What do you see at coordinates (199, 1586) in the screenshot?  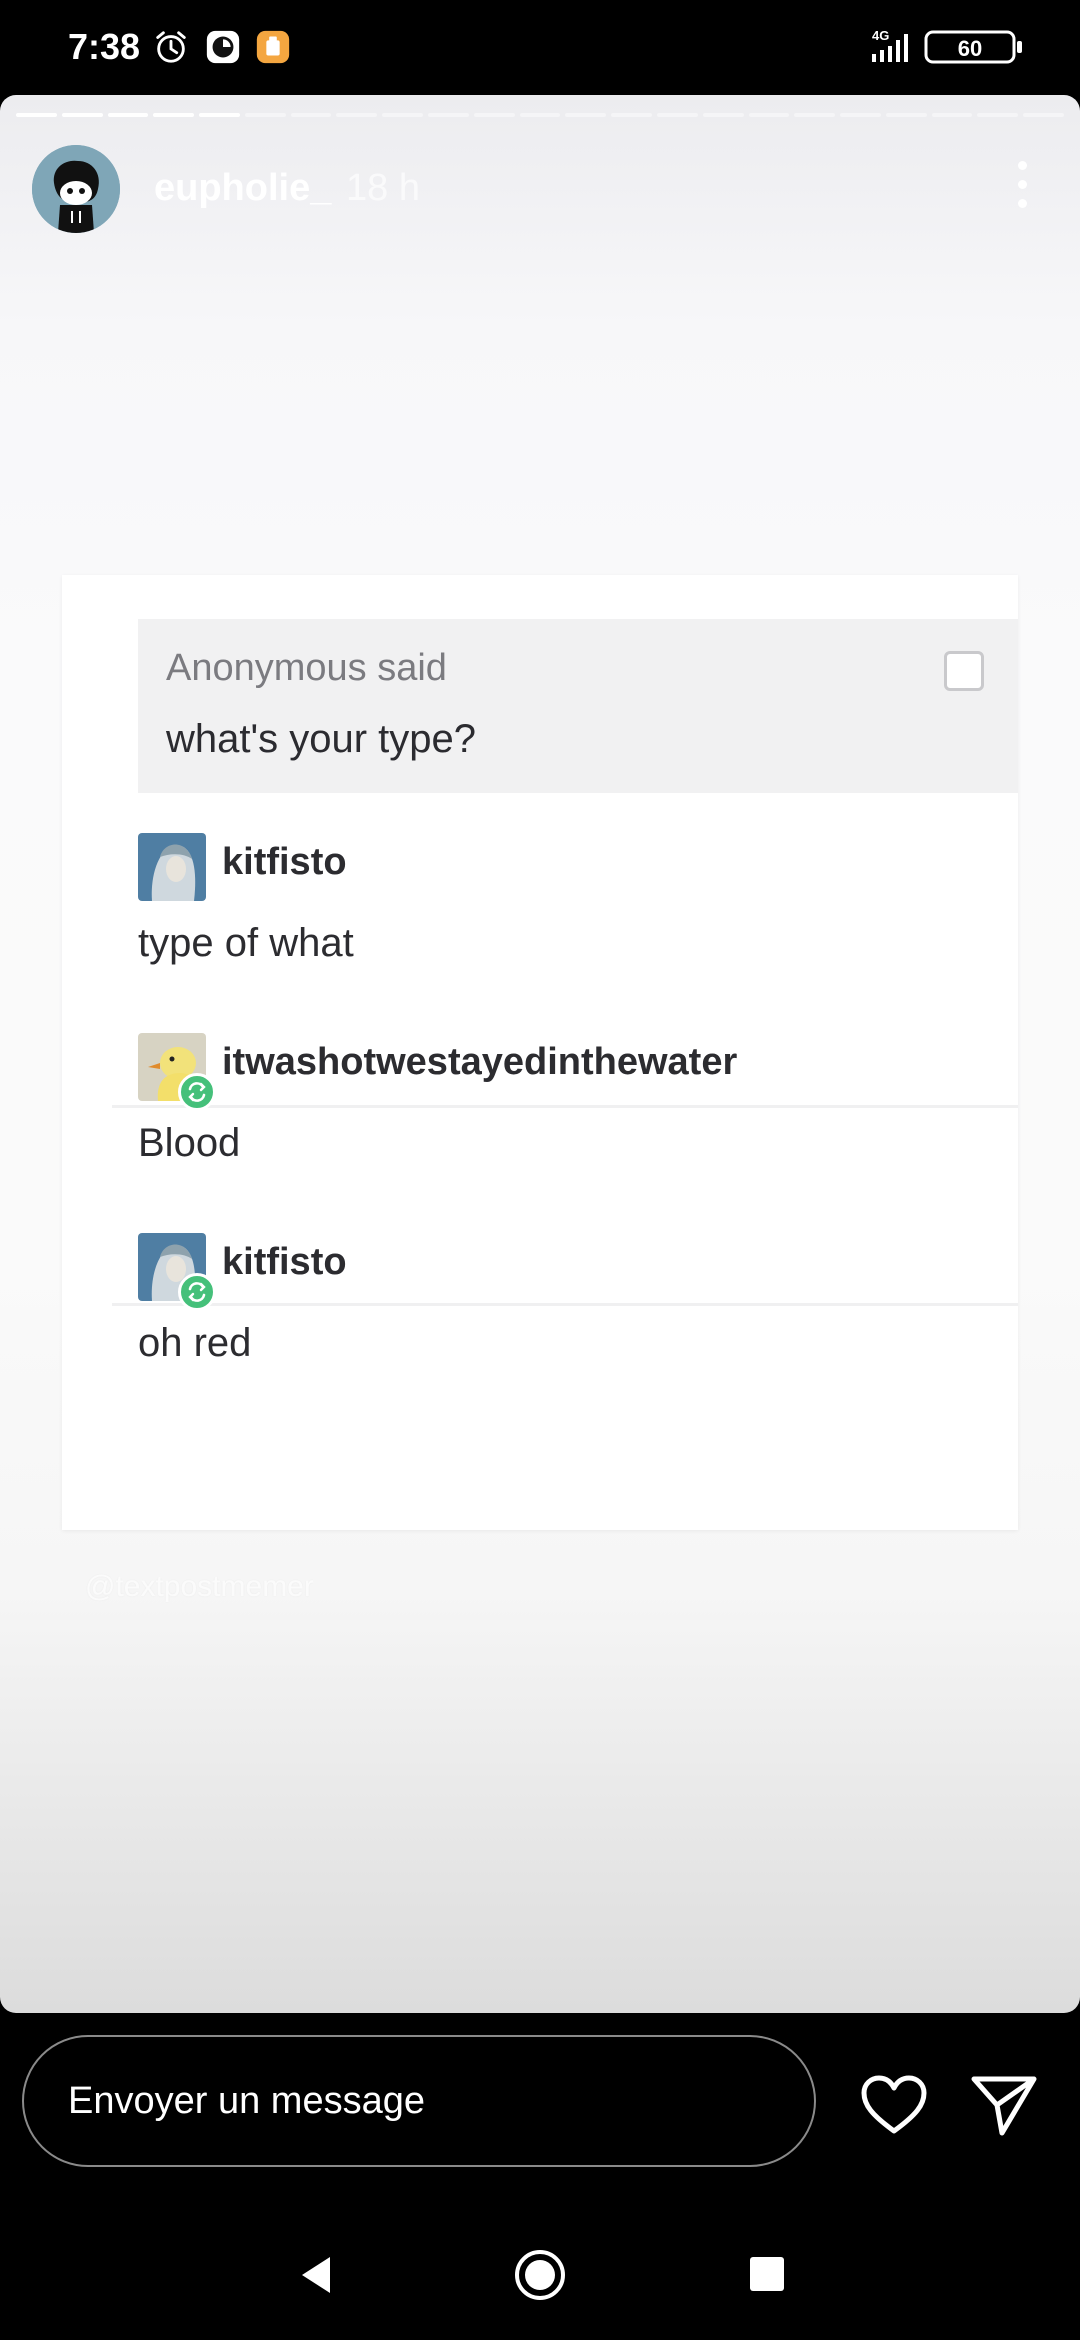 I see `watermark: @textpostmemer` at bounding box center [199, 1586].